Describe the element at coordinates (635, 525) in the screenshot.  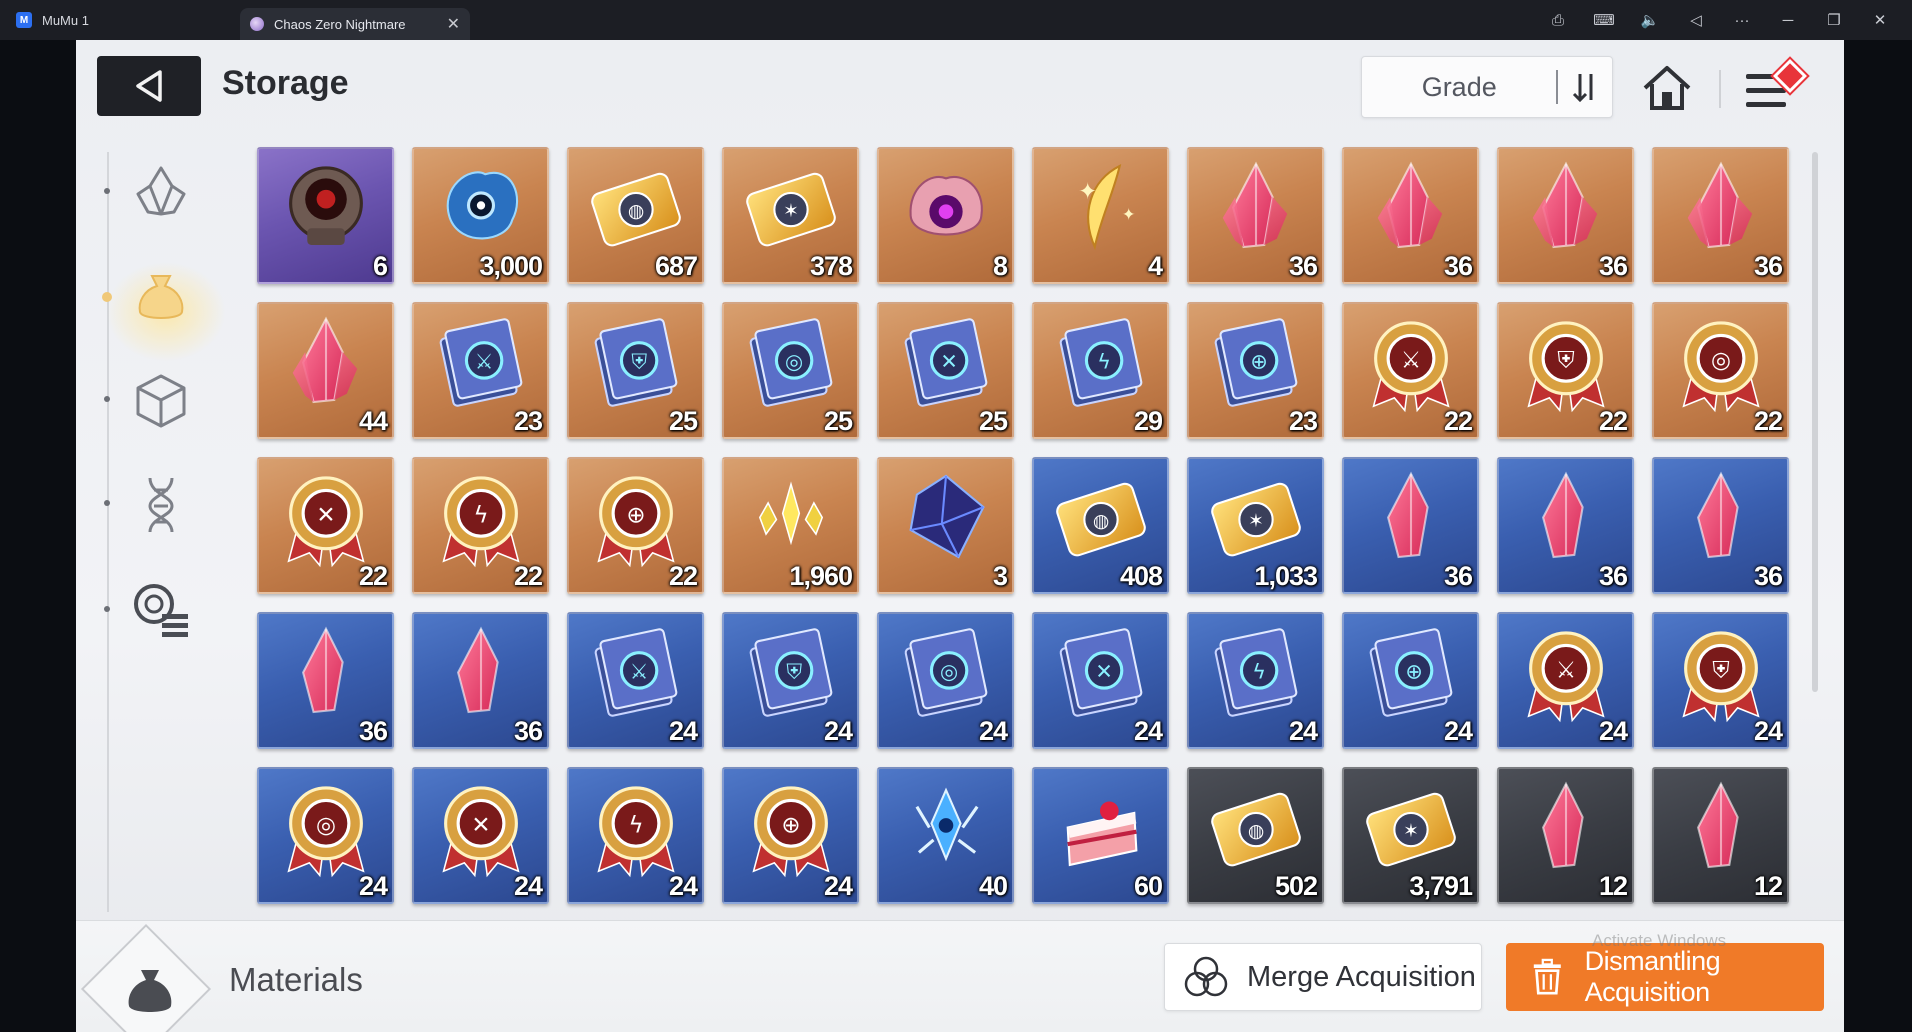
I see `item-slot: ⊕ 22` at that location.